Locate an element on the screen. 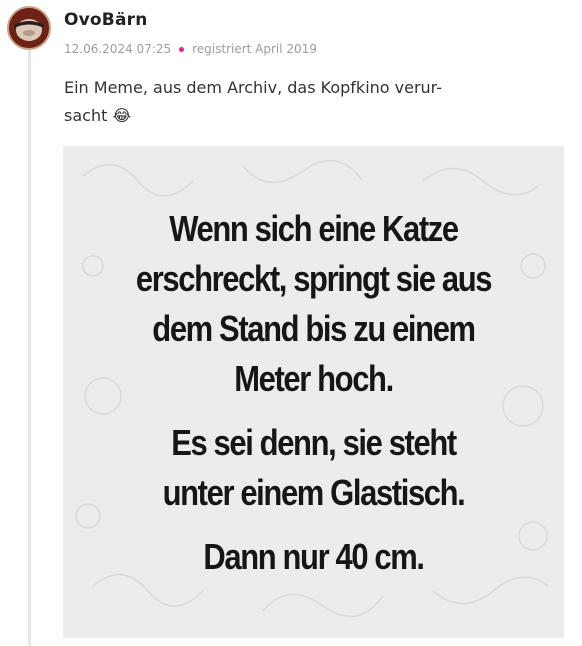 Image resolution: width=582 pixels, height=646 pixels. username: OvoBärn is located at coordinates (106, 20).